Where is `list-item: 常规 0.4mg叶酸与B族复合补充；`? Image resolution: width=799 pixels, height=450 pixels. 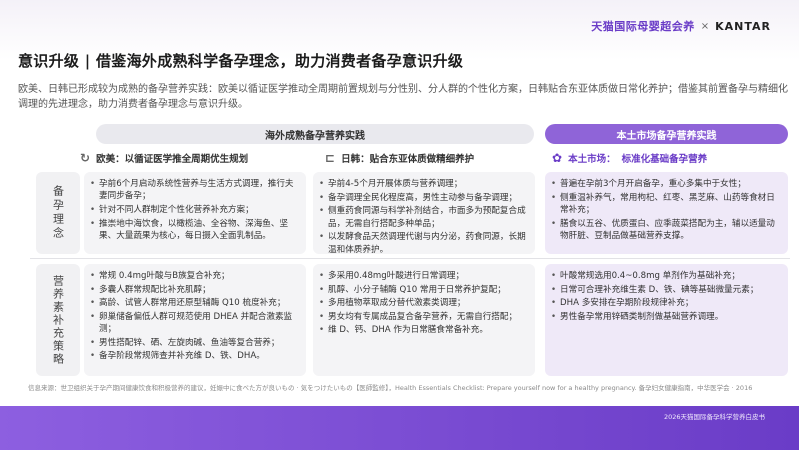
list-item: 常规 0.4mg叶酸与B族复合补充； is located at coordinates (195, 276).